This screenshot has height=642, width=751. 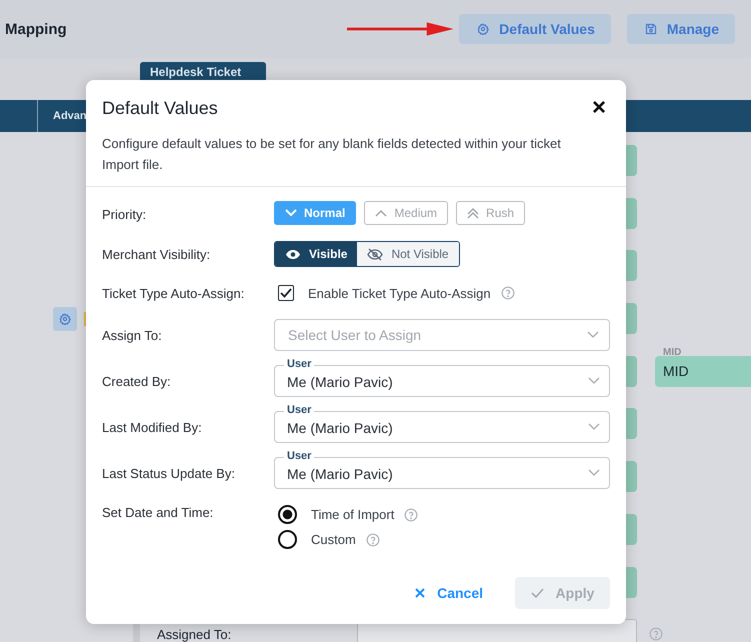 I want to click on select-field: Select User to Assign, so click(x=442, y=335).